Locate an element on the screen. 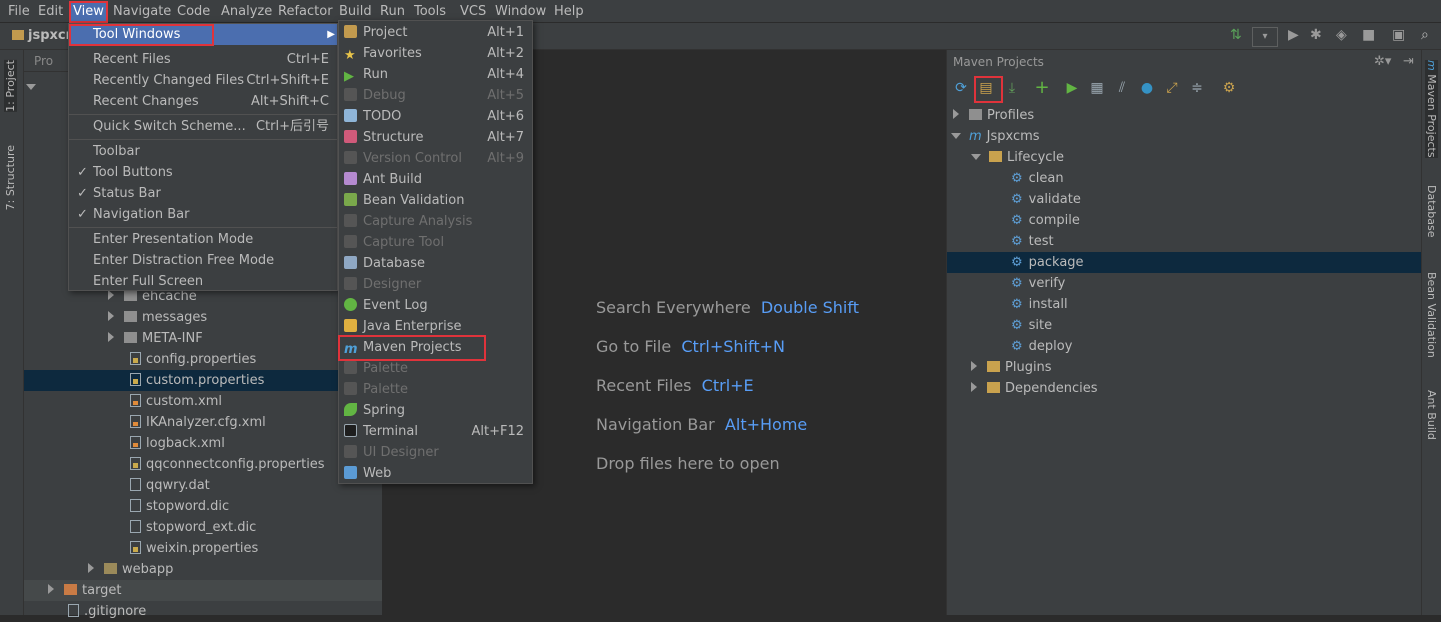 Image resolution: width=1441 pixels, height=622 pixels. maven-row-project: m Jspxcms is located at coordinates (995, 136).